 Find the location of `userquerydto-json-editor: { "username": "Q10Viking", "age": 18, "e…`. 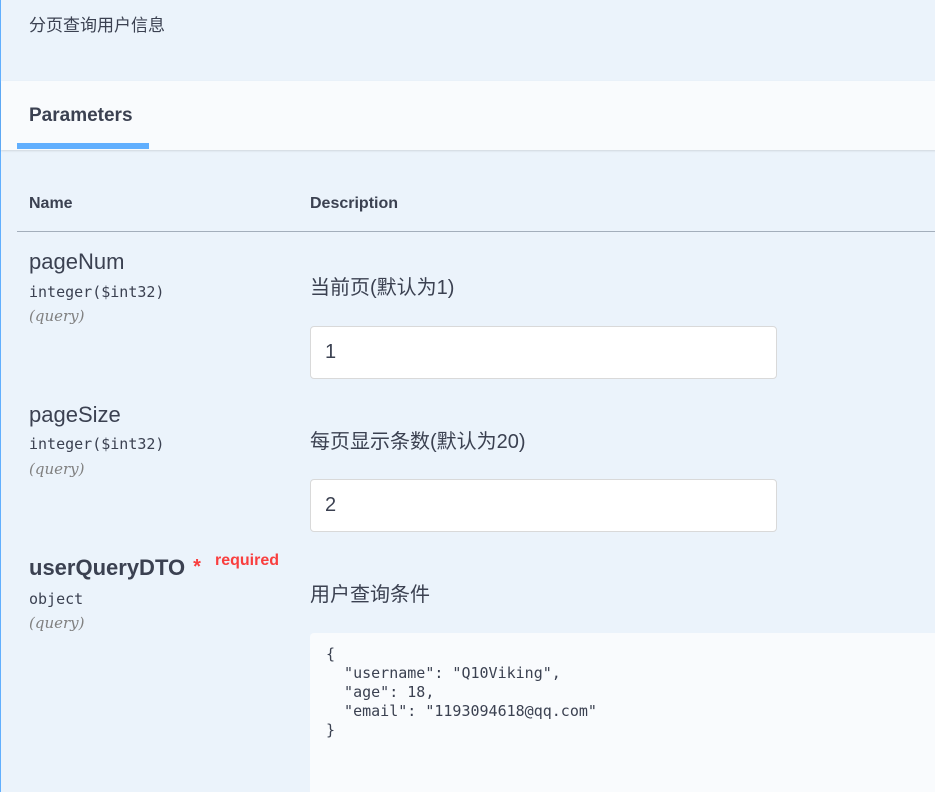

userquerydto-json-editor: { "username": "Q10Viking", "age": 18, "e… is located at coordinates (622, 712).